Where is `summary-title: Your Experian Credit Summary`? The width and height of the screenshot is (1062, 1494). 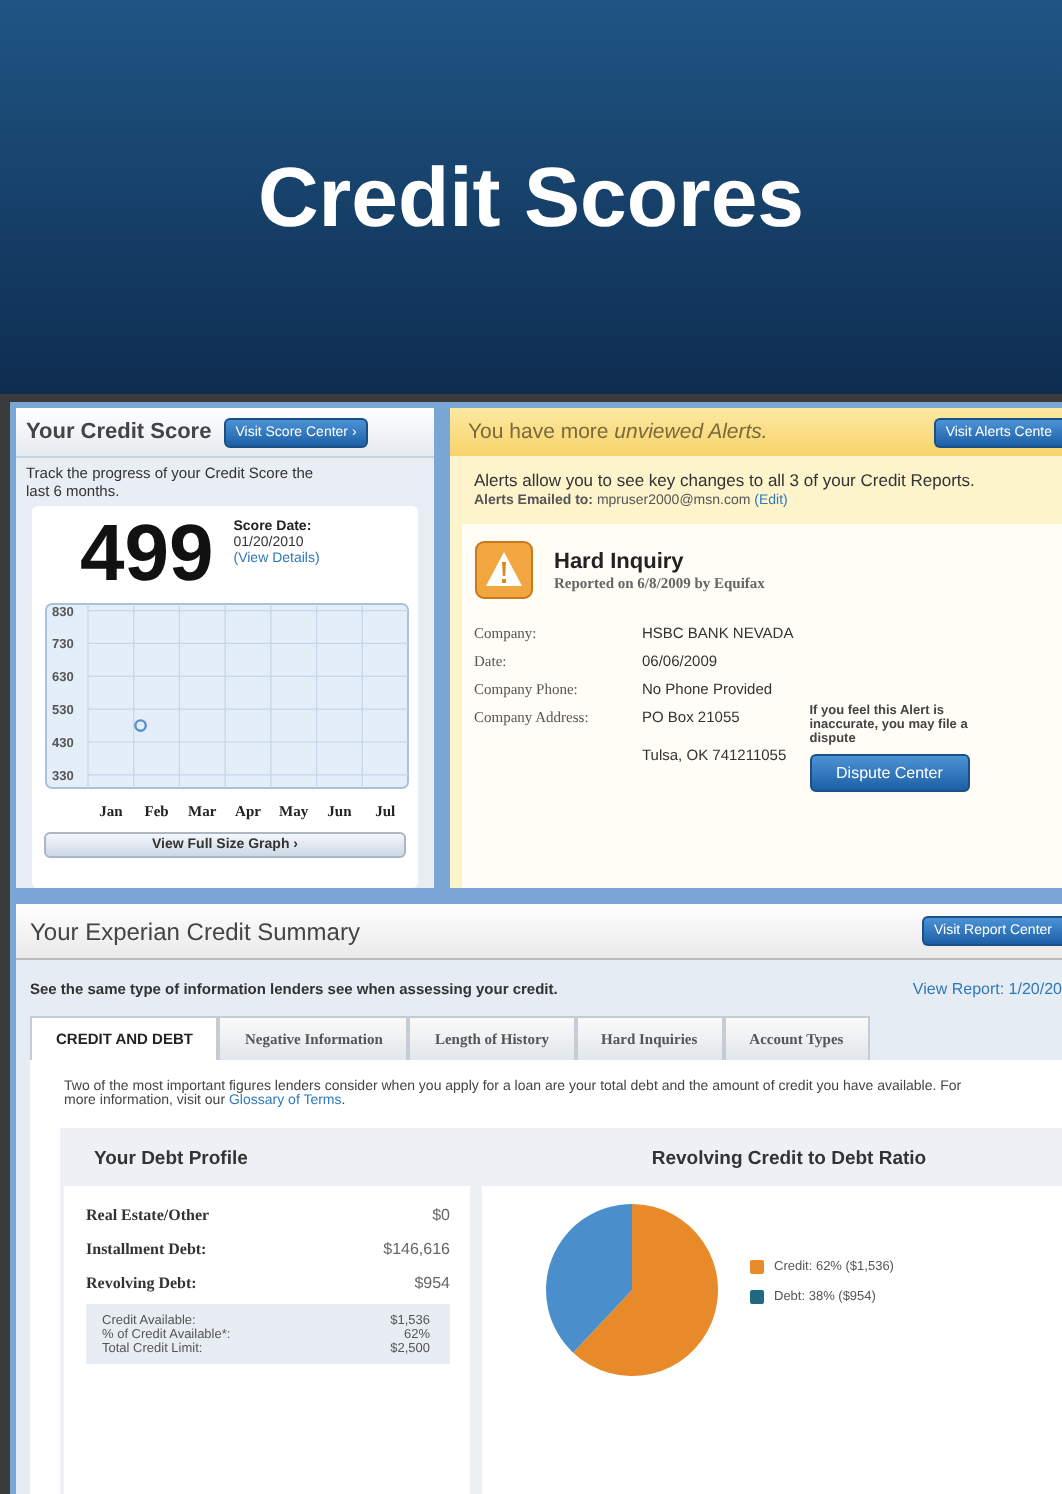 summary-title: Your Experian Credit Summary is located at coordinates (195, 931).